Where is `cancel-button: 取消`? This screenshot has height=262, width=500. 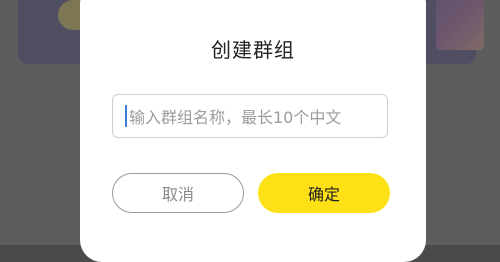
cancel-button: 取消 is located at coordinates (178, 193).